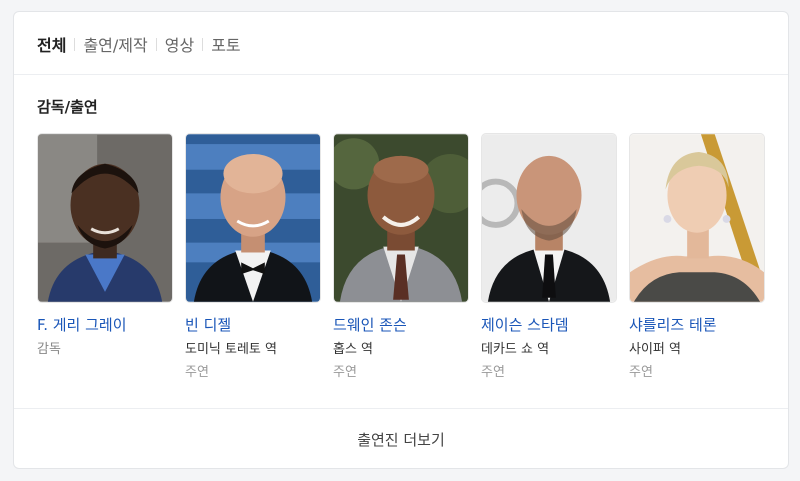 The image size is (800, 481). I want to click on tab-cast-crew: 출연/제작, so click(115, 44).